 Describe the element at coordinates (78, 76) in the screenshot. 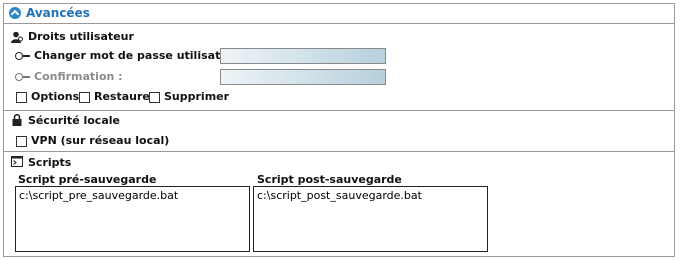

I see `confirm-label: Confirmation :` at that location.